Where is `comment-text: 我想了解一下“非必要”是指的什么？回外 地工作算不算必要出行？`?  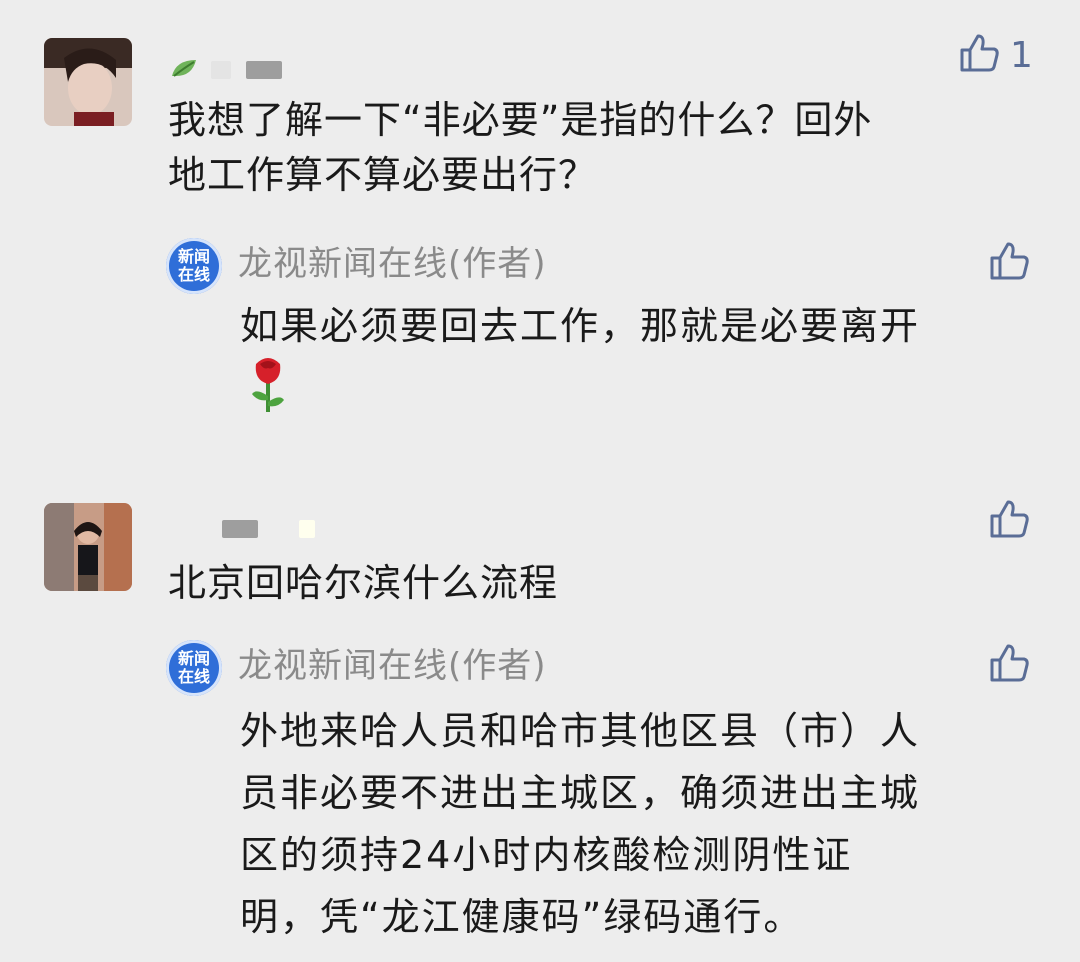 comment-text: 我想了解一下“非必要”是指的什么？回外 地工作算不算必要出行？ is located at coordinates (520, 147).